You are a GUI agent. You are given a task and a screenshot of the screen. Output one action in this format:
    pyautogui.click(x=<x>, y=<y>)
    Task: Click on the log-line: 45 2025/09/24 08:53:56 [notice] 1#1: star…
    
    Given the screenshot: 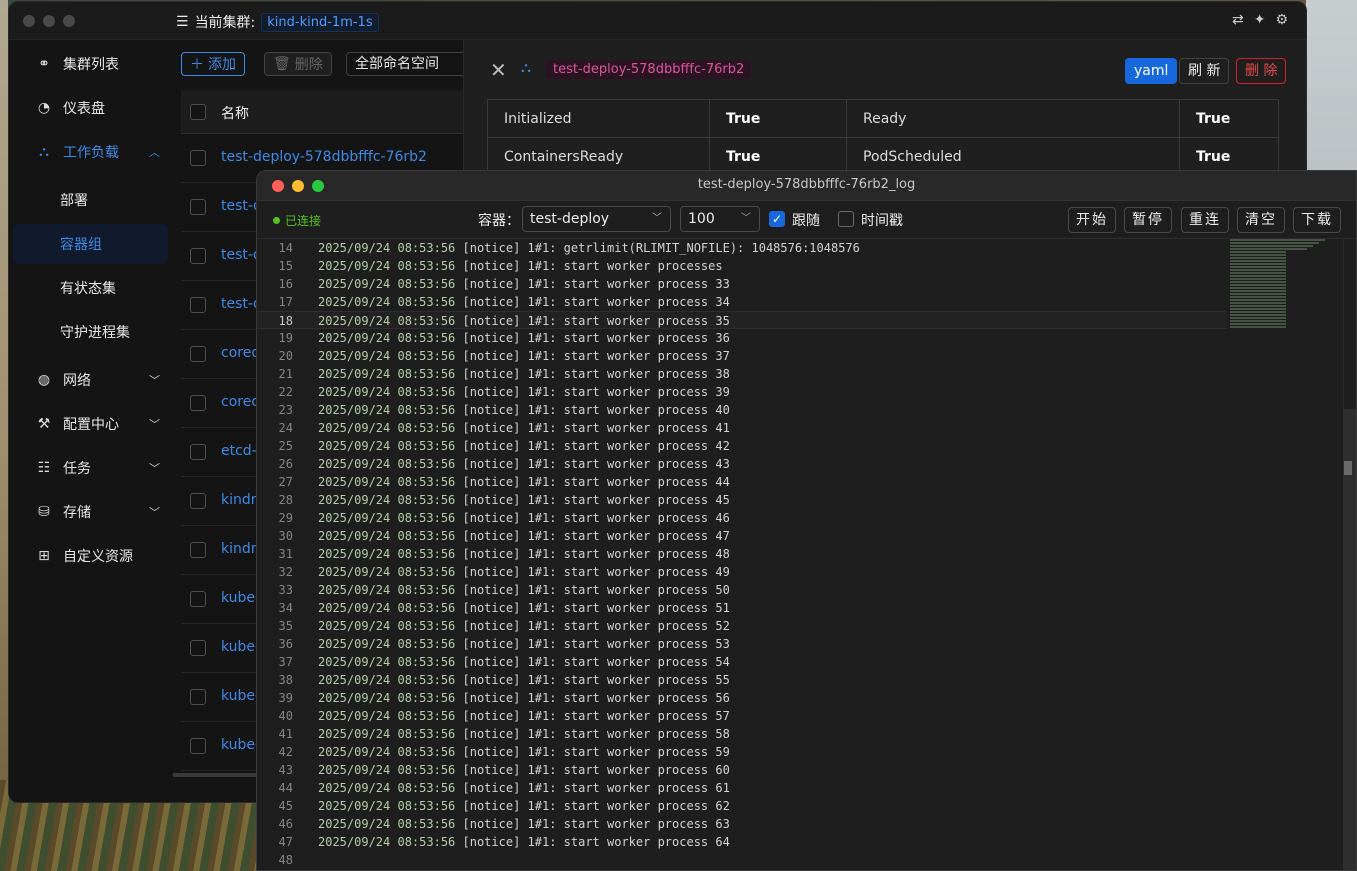 What is the action you would take?
    pyautogui.click(x=742, y=806)
    